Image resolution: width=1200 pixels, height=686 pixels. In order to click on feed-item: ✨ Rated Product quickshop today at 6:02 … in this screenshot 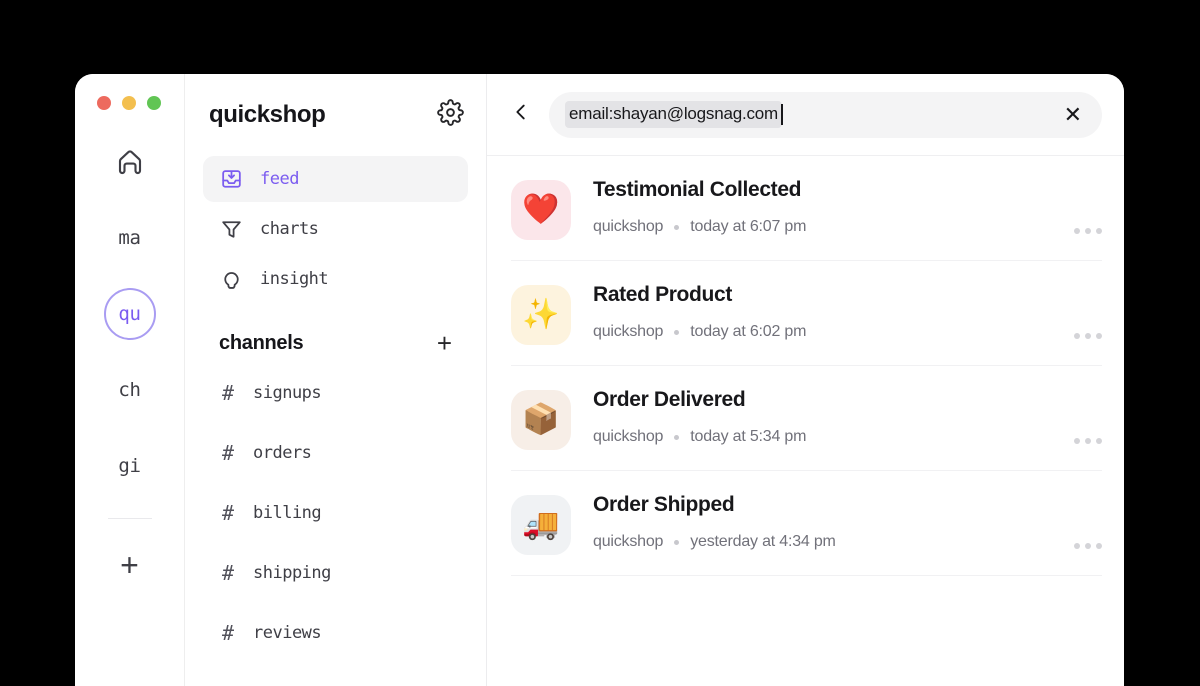, I will do `click(806, 313)`.